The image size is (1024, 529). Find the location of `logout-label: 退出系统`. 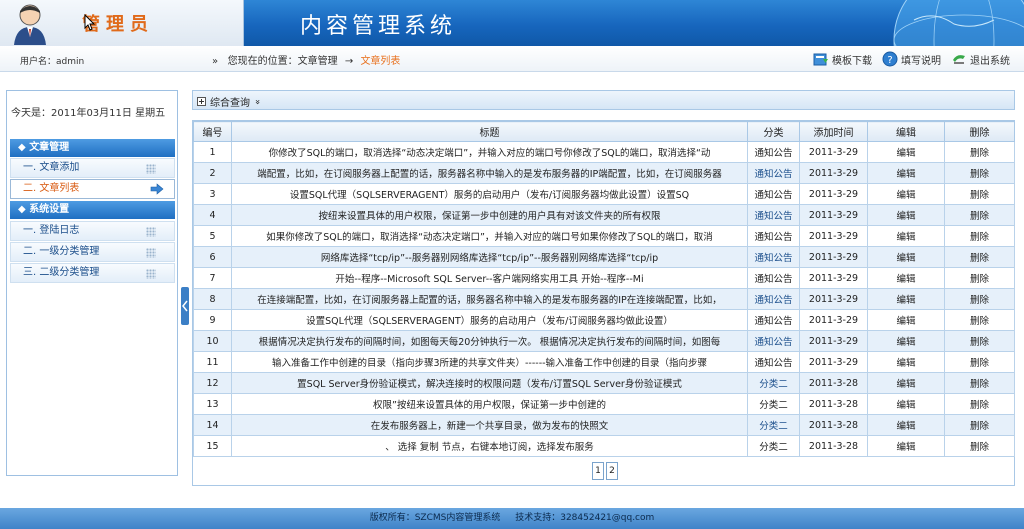

logout-label: 退出系统 is located at coordinates (990, 61).